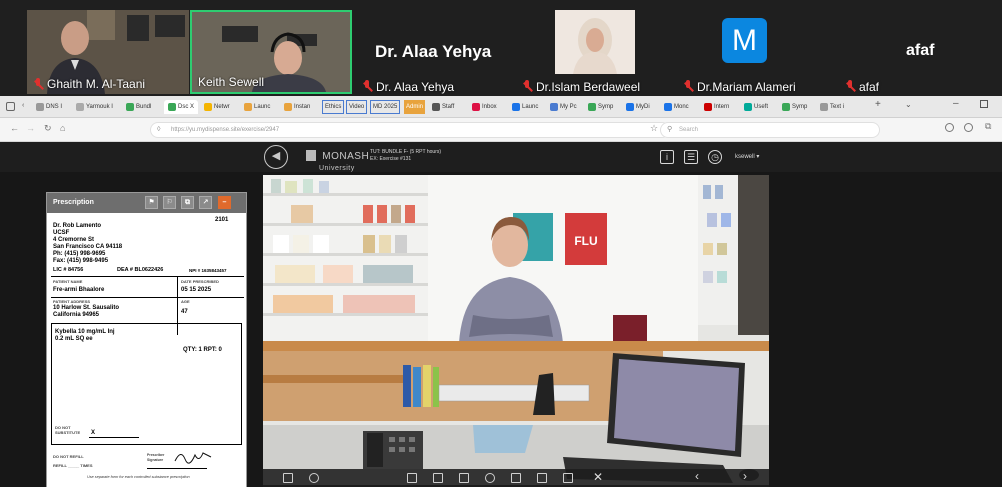  I want to click on tool-chat-icon, so click(490, 478).